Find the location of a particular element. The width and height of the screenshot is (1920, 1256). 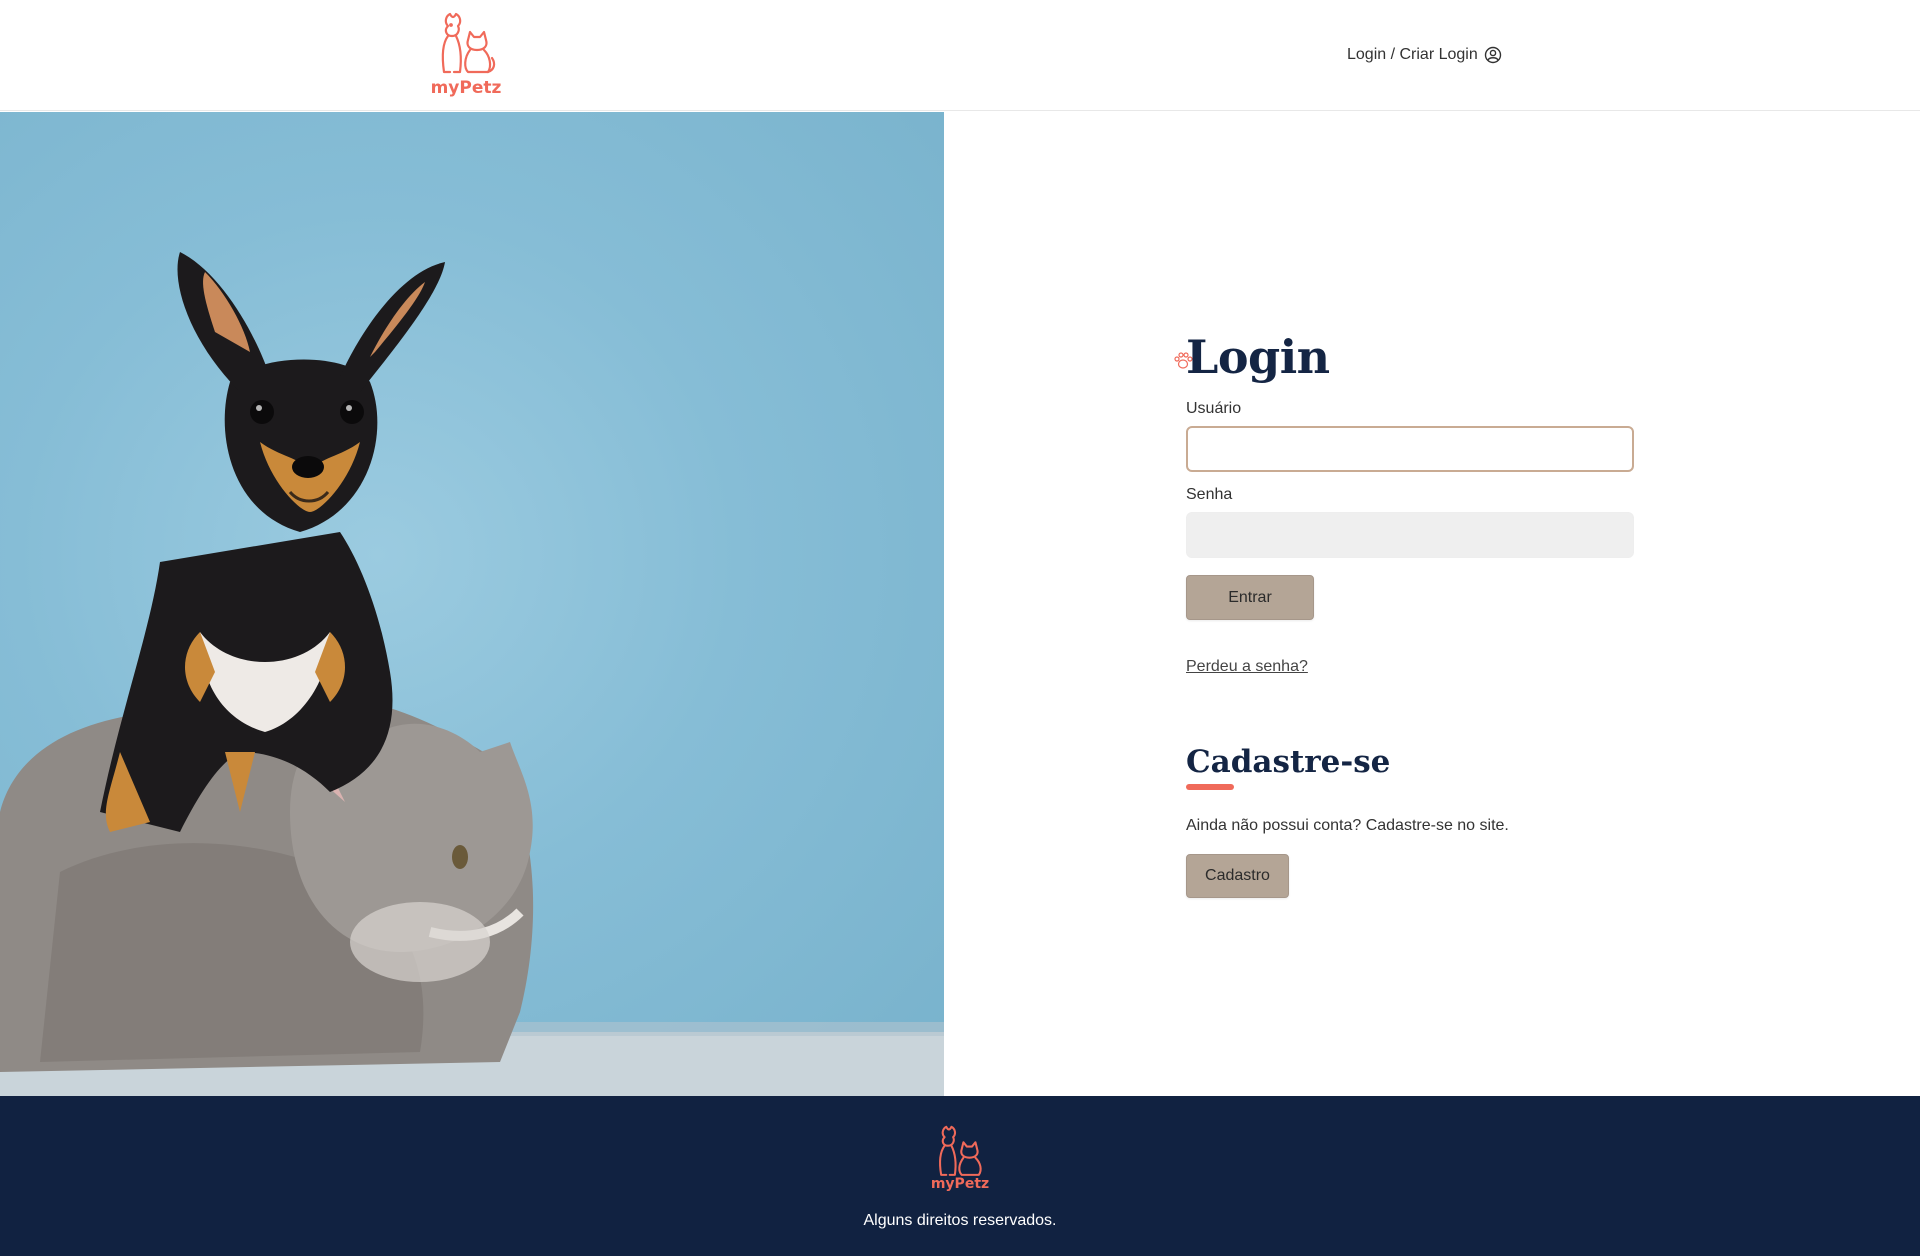

password-label: Senha is located at coordinates (1209, 494).